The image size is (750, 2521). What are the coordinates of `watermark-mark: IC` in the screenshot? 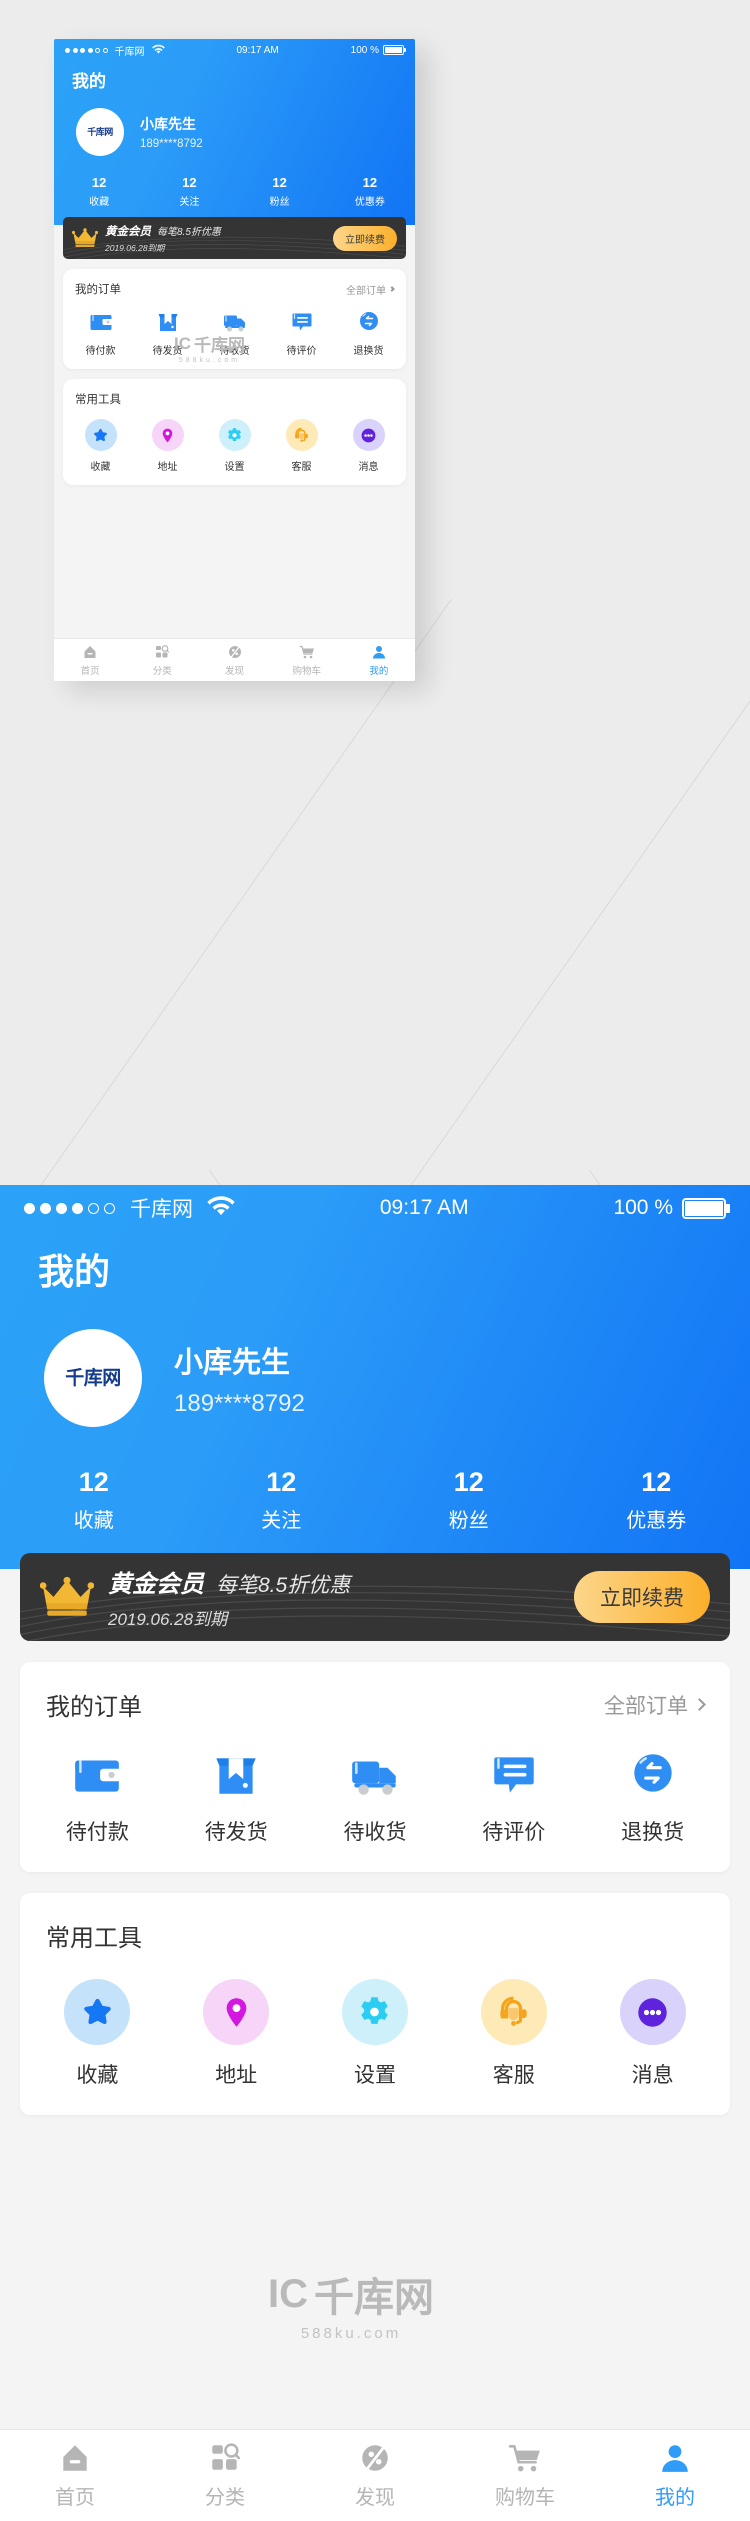 It's located at (288, 2293).